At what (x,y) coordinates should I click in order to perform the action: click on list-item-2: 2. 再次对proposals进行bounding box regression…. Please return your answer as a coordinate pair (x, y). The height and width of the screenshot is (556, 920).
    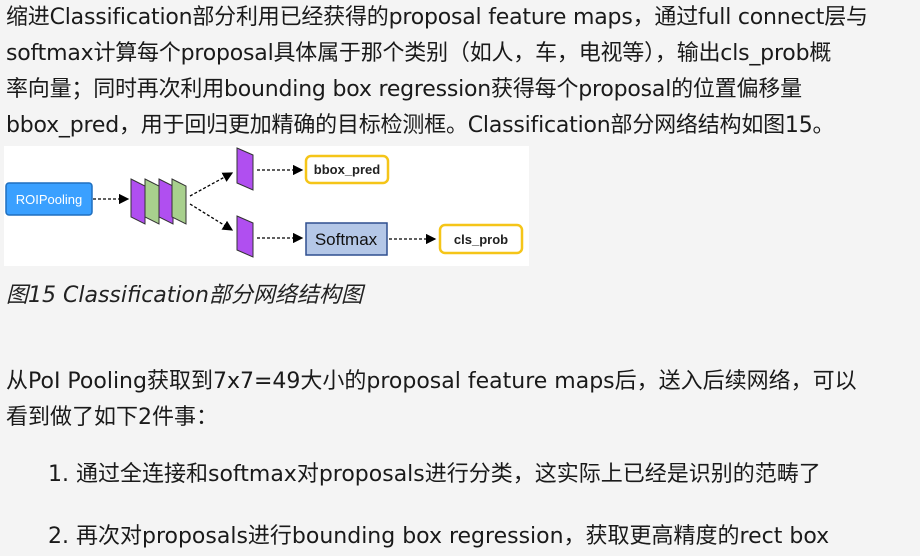
    Looking at the image, I should click on (439, 536).